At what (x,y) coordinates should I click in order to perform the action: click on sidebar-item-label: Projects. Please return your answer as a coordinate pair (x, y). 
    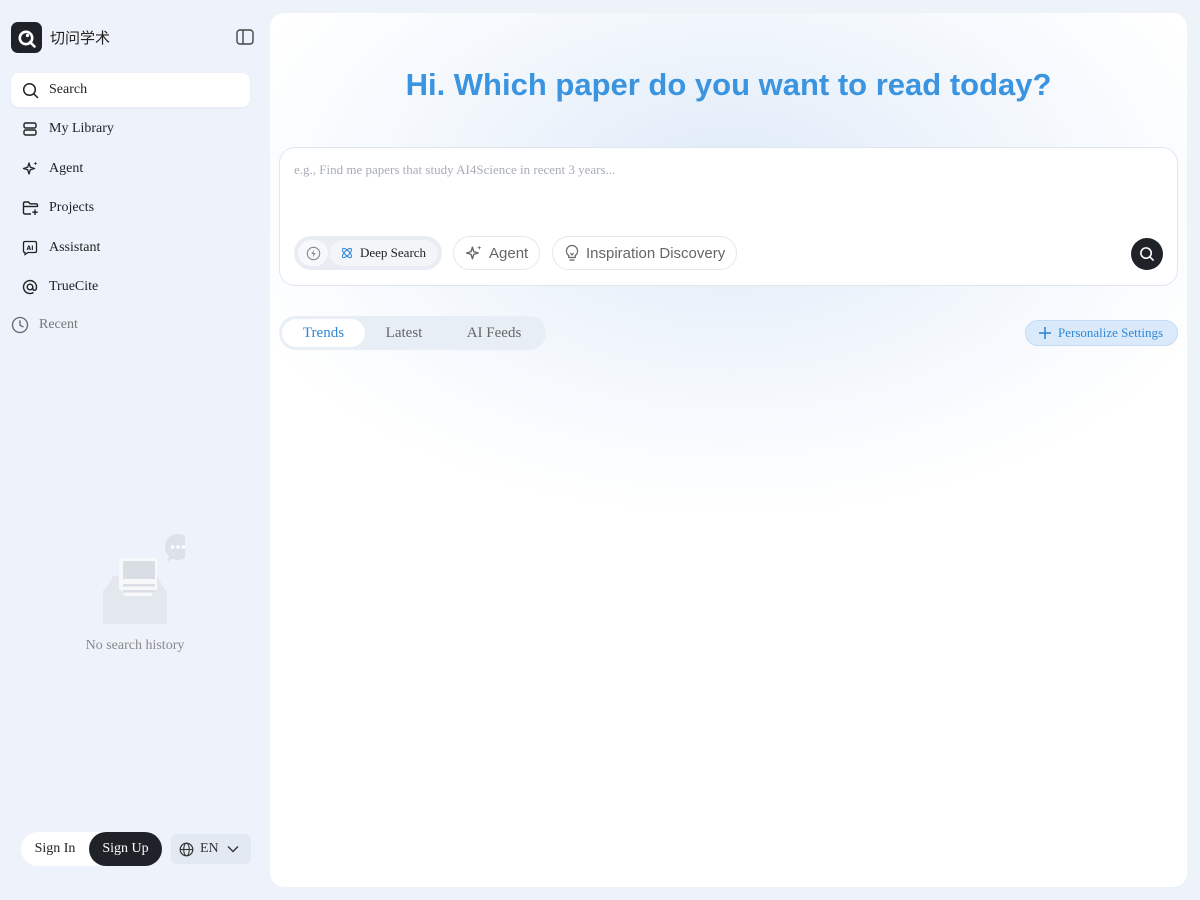
    Looking at the image, I should click on (72, 208).